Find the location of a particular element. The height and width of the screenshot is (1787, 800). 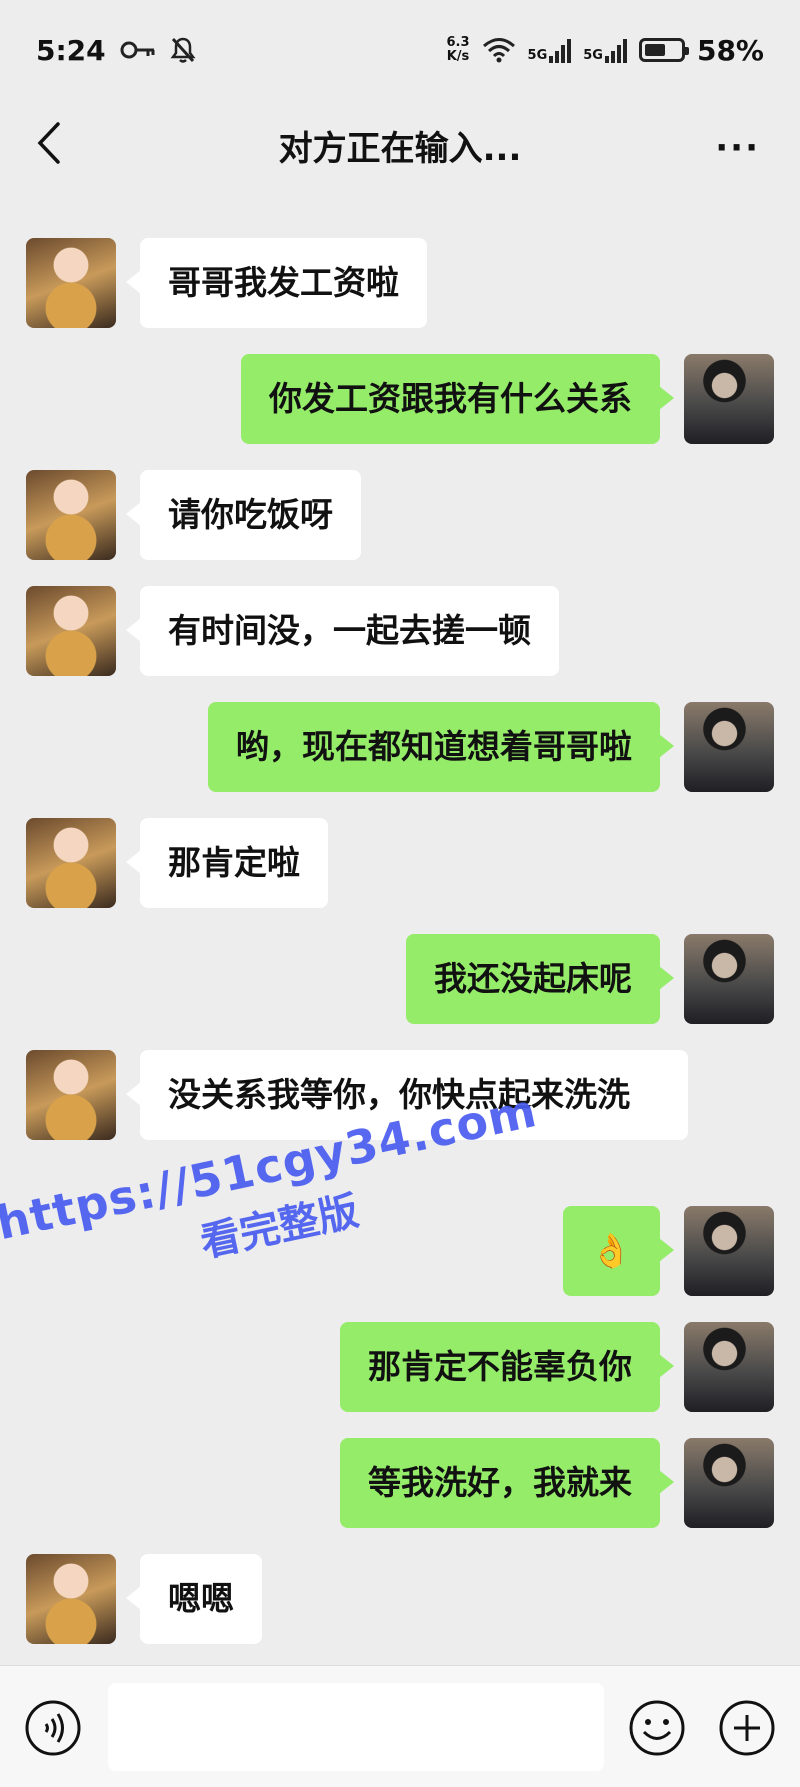

net-speed-value: 6.3 is located at coordinates (458, 42).